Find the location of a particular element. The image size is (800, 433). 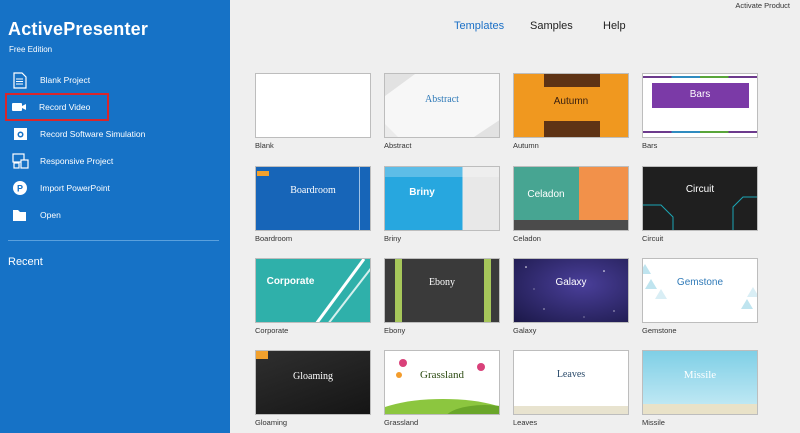

import-powerpoint-button: P Import PowerPoint is located at coordinates (108, 188).